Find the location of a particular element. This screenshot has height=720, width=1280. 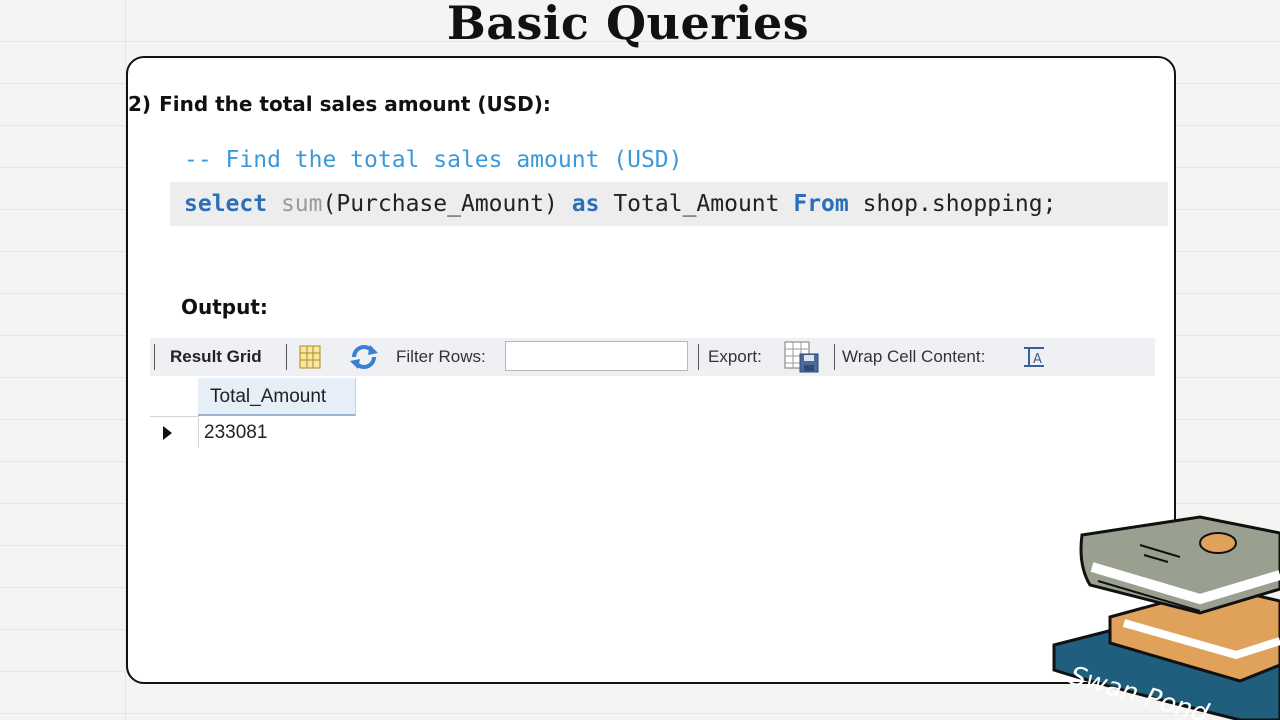

export-icon is located at coordinates (802, 357).